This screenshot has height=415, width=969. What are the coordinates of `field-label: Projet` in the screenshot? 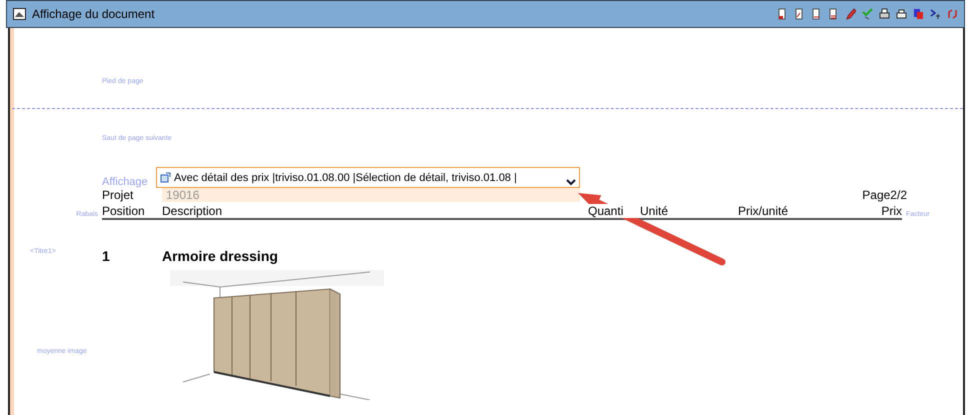 It's located at (117, 195).